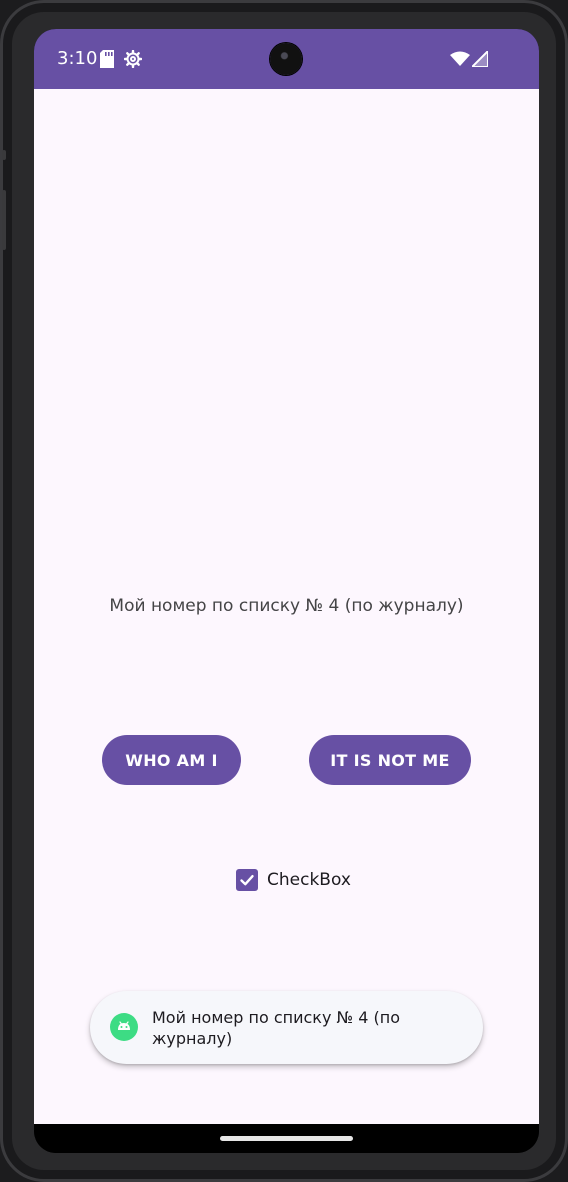  I want to click on status-time: 3:10, so click(77, 58).